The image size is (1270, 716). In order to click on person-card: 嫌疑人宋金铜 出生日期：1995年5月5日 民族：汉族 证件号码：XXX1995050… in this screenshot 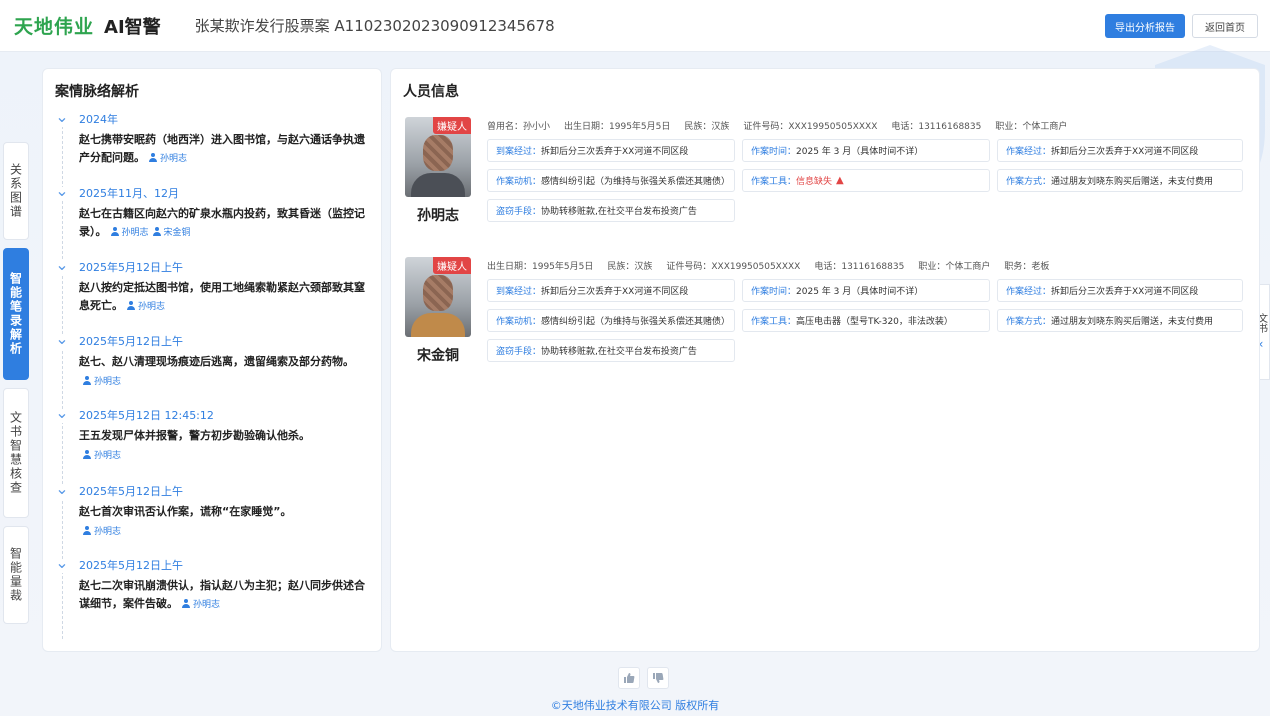, I will do `click(825, 322)`.